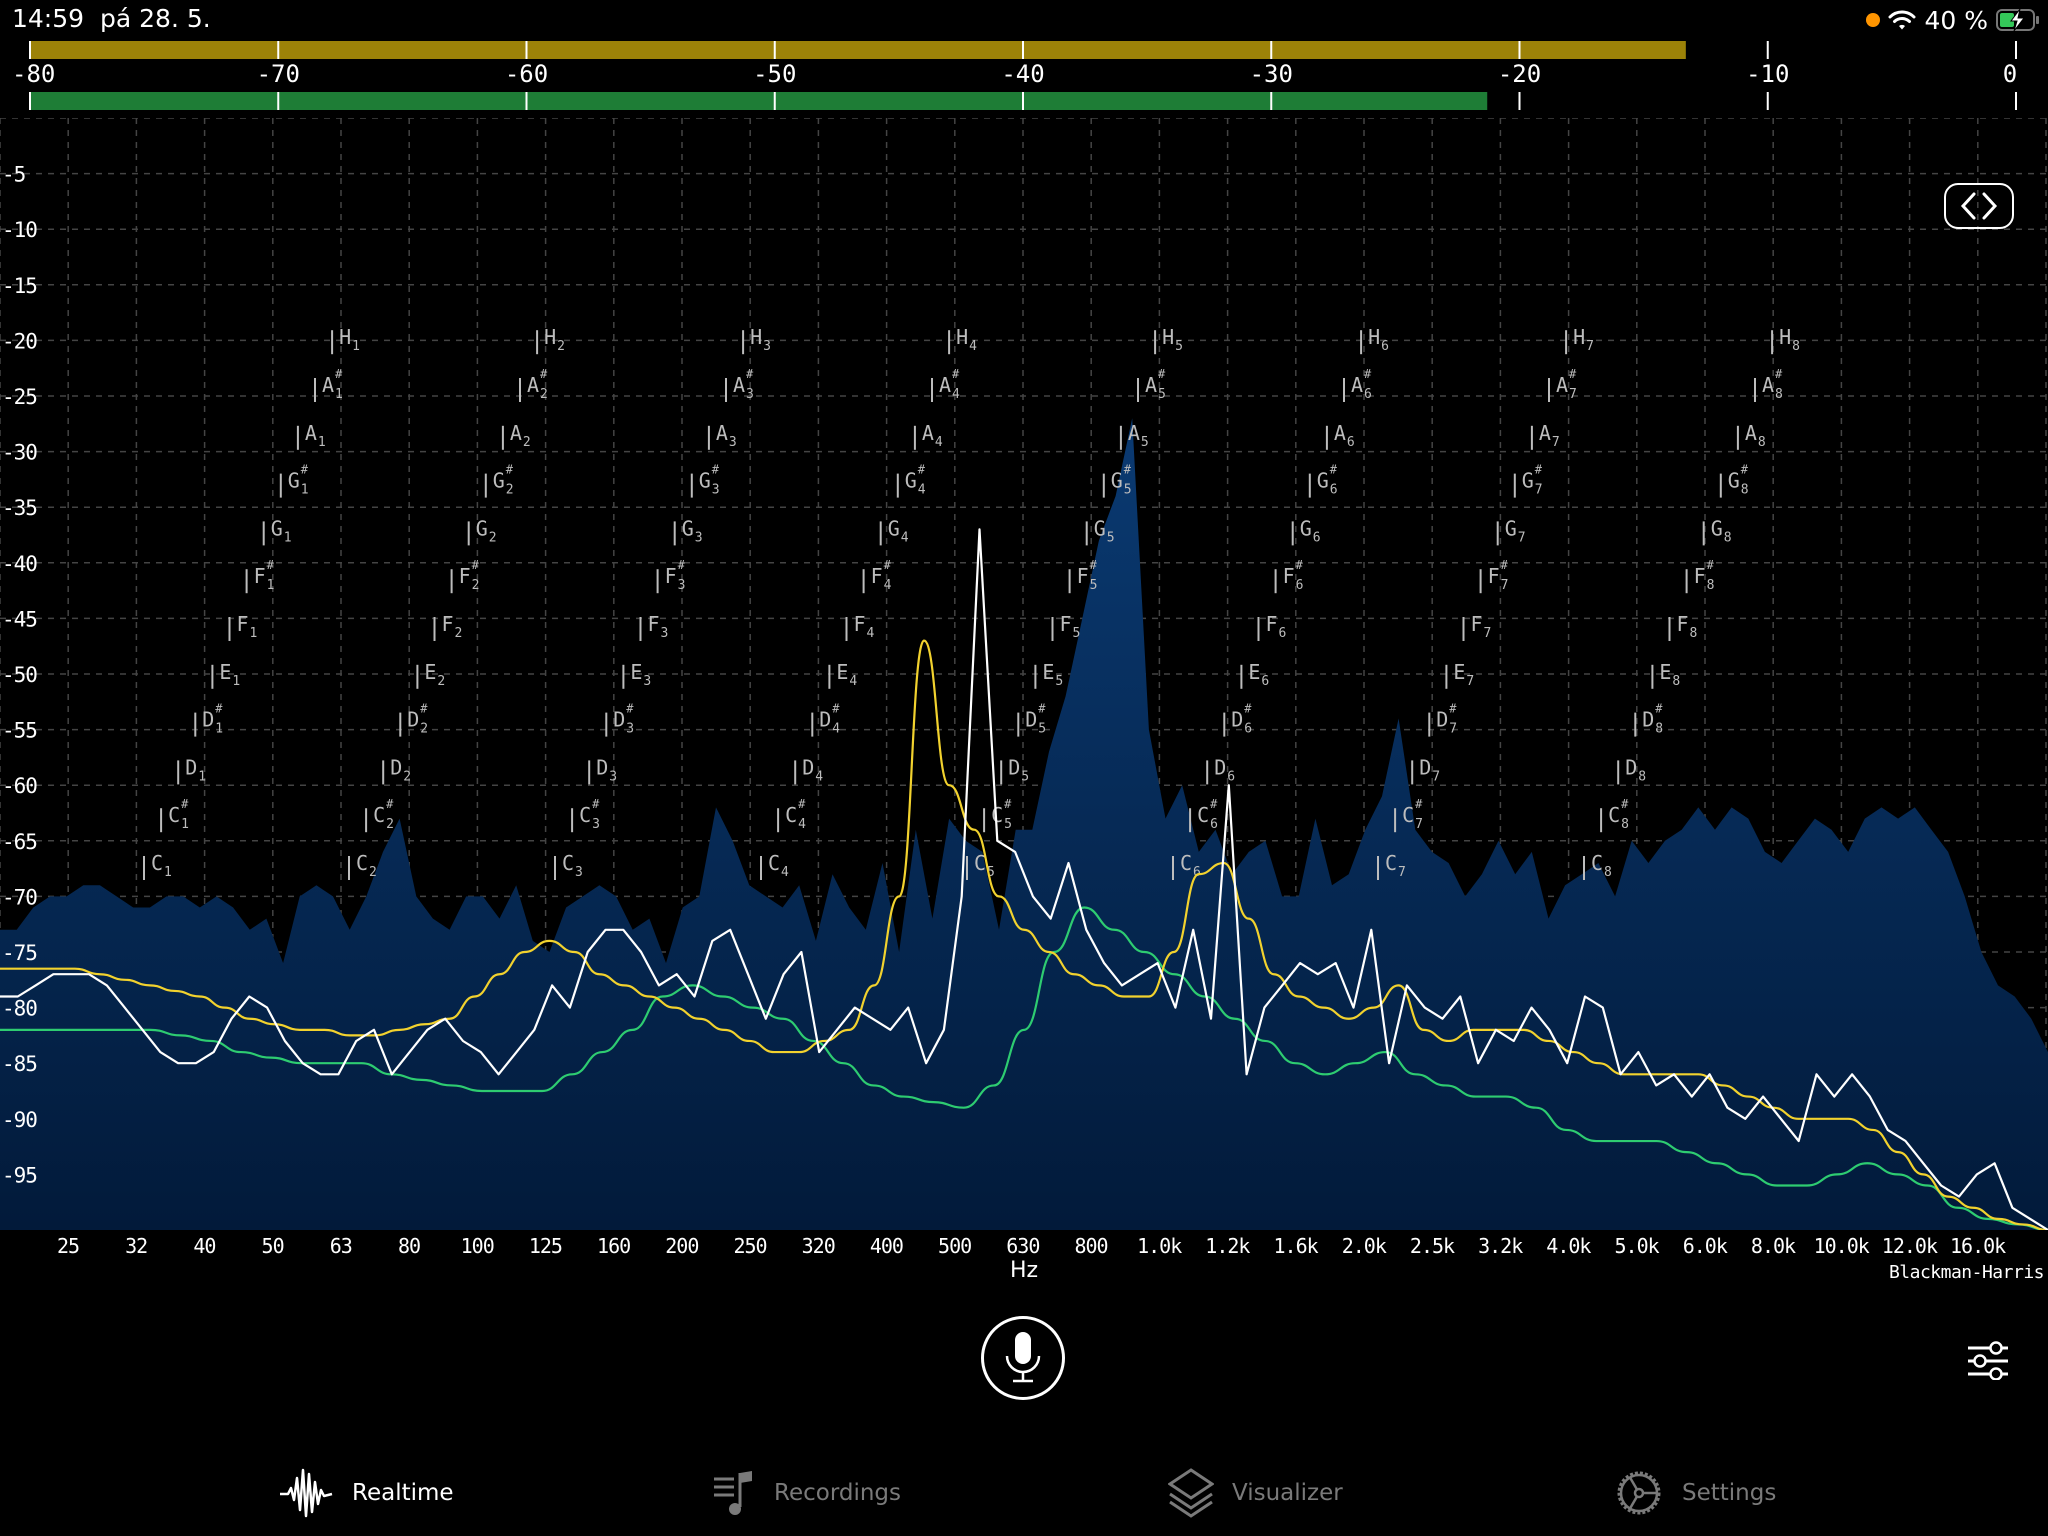 Image resolution: width=2048 pixels, height=1536 pixels. I want to click on status-date: pá 28. 5., so click(155, 18).